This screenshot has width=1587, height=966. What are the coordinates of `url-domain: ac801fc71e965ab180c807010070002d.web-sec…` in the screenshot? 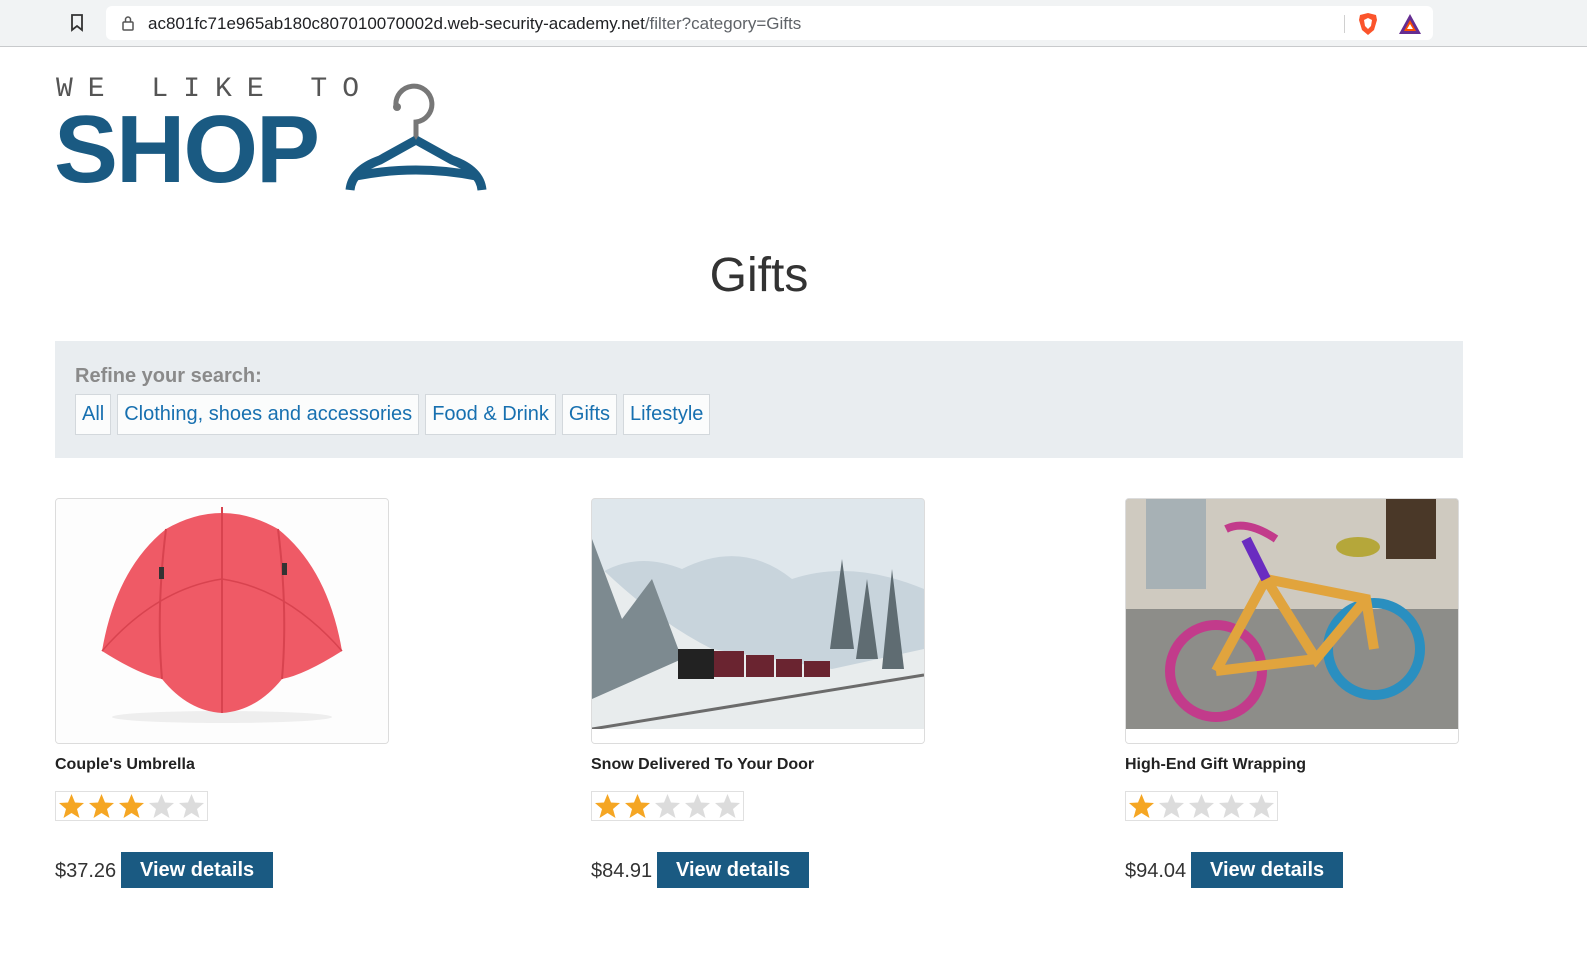 It's located at (396, 23).